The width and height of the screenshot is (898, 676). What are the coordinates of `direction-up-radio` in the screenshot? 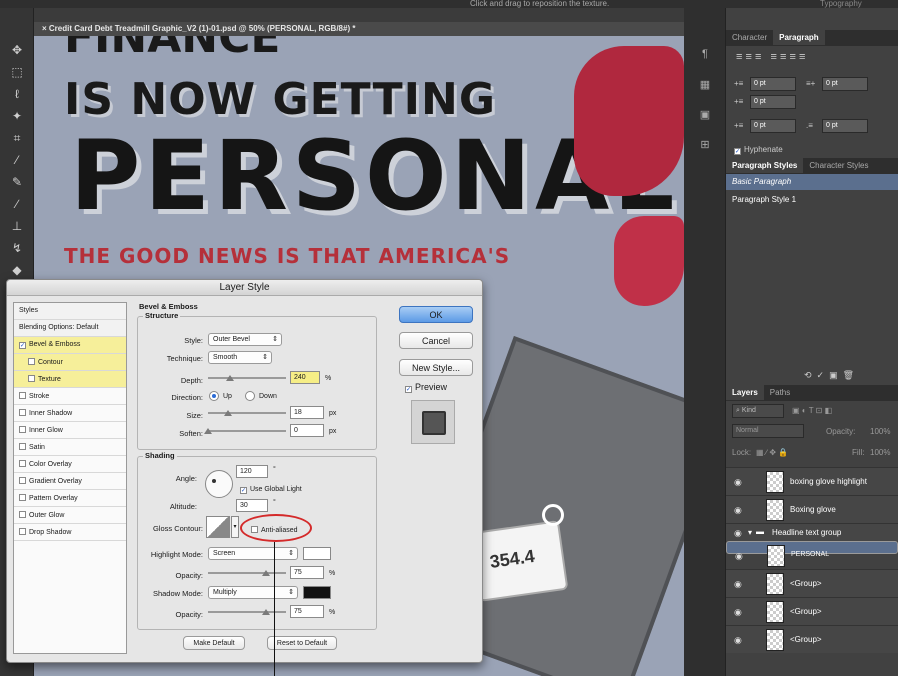 It's located at (214, 396).